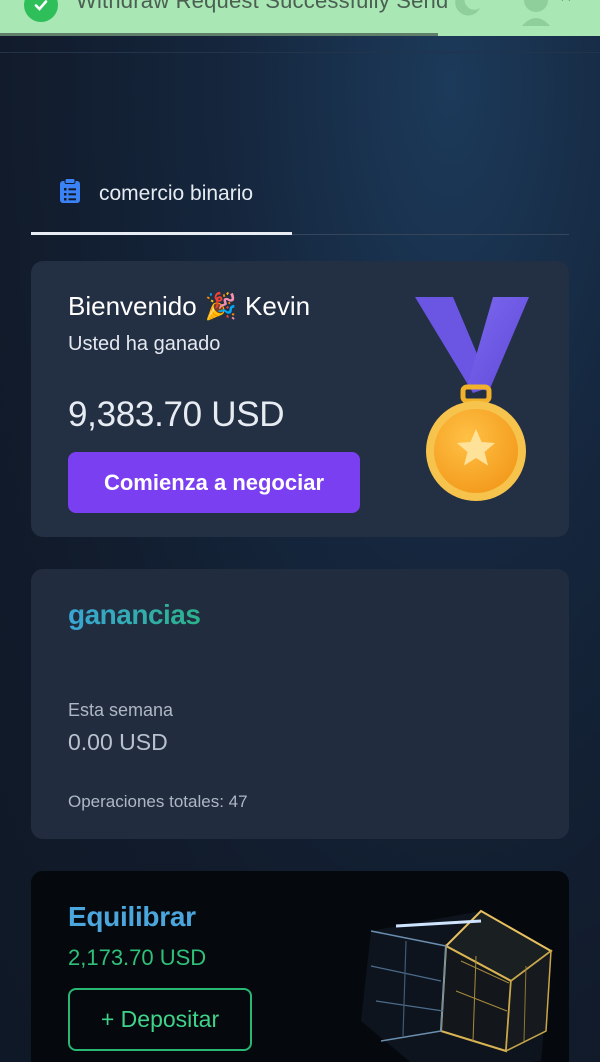 The image size is (600, 1062). What do you see at coordinates (41, 11) in the screenshot?
I see `check-shield-icon` at bounding box center [41, 11].